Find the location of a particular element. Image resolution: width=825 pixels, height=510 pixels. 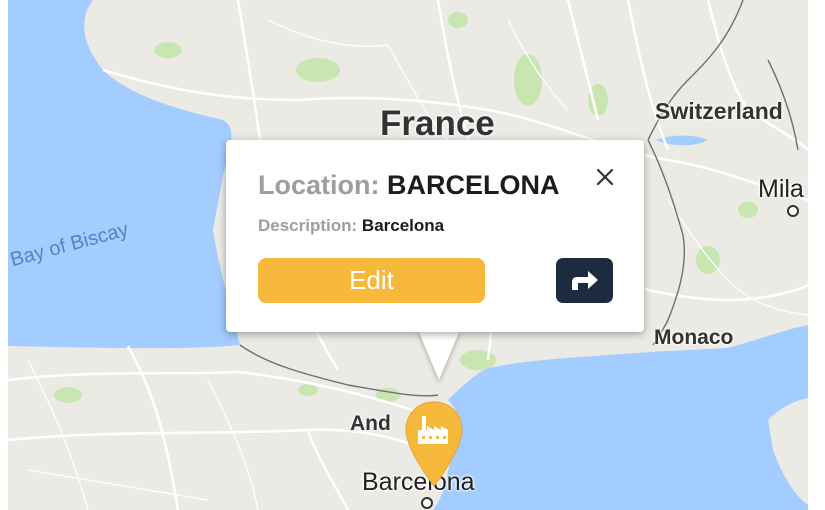

label-milan: Mila is located at coordinates (781, 189).